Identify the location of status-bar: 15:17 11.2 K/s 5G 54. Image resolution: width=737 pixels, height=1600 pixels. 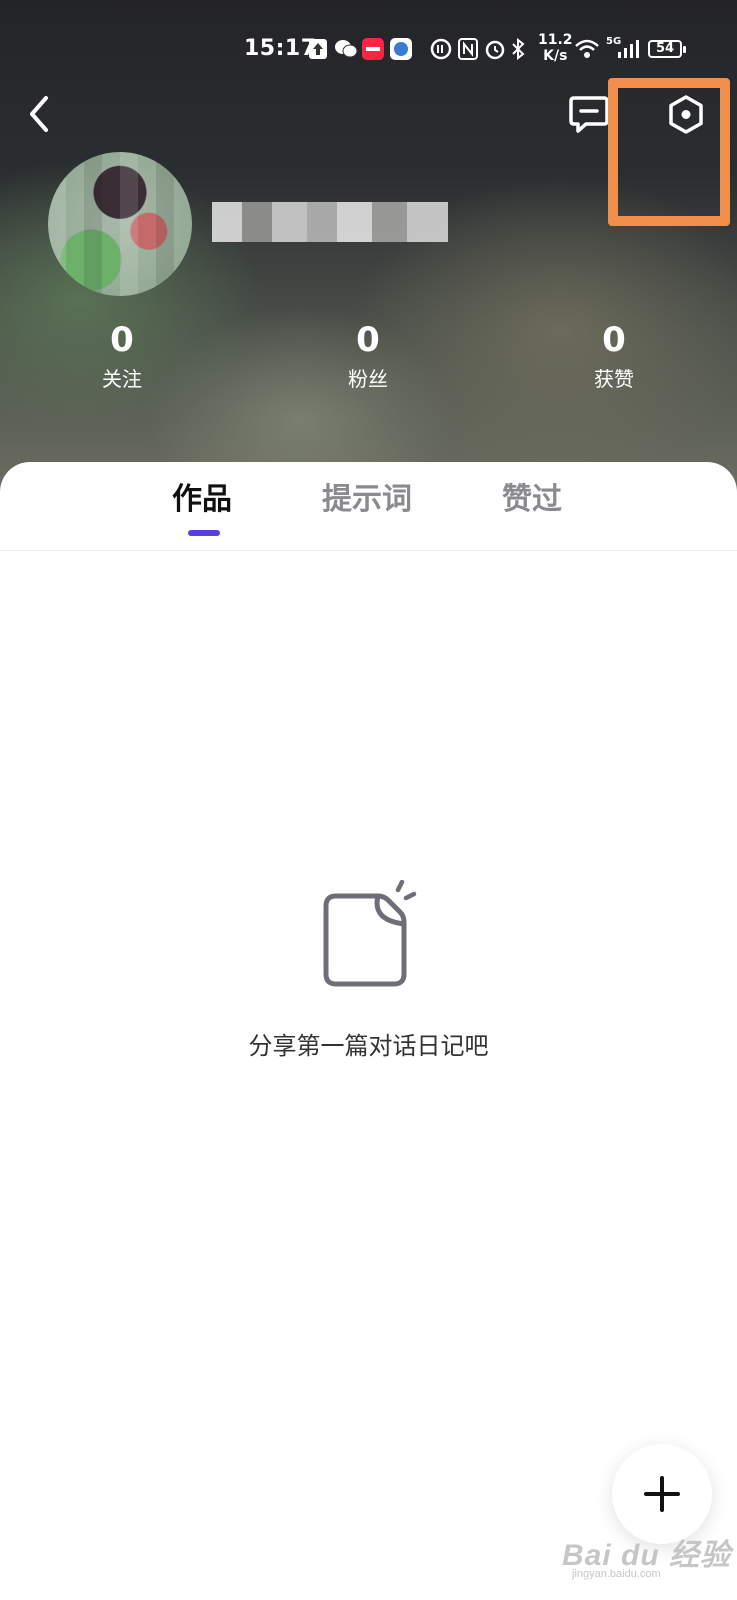
(368, 45).